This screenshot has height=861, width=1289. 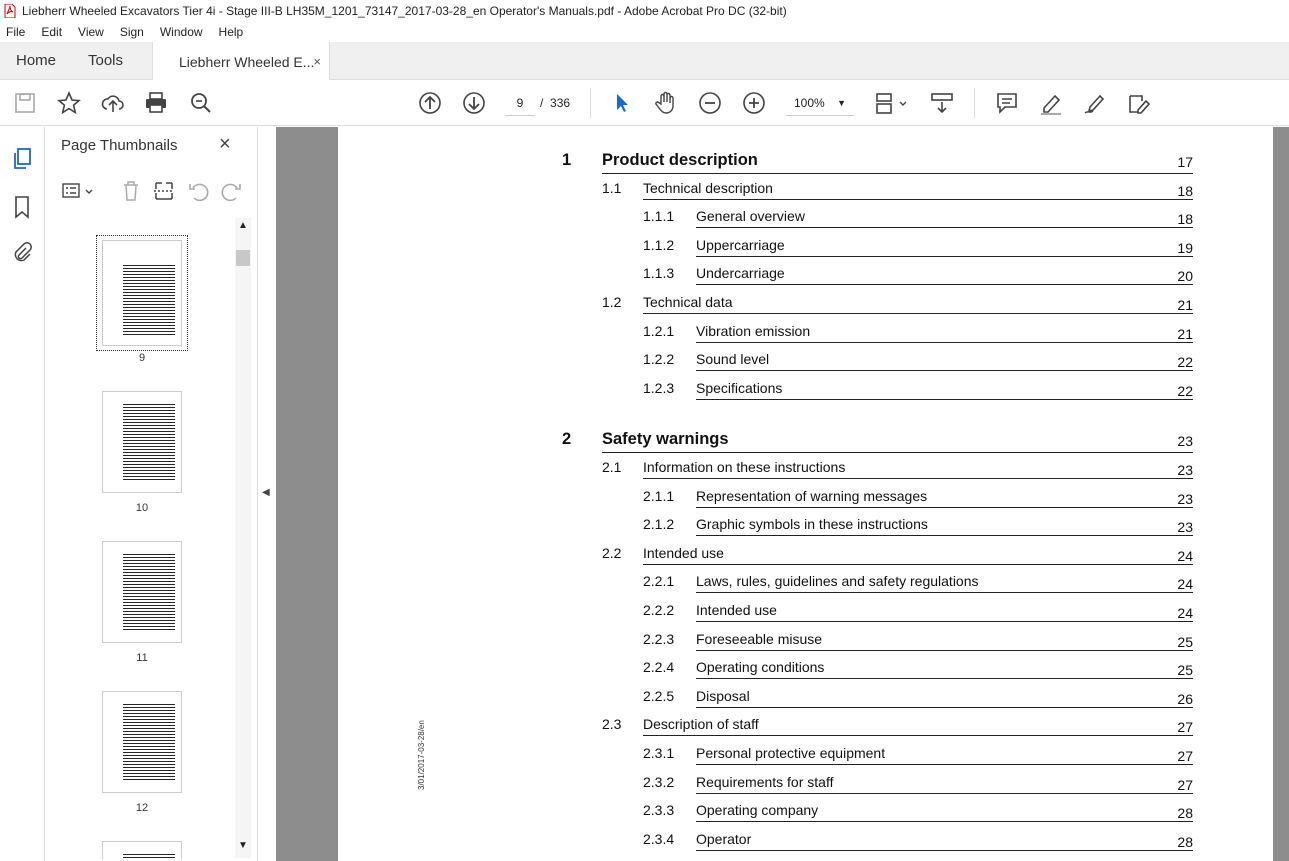 I want to click on toc-page-number: 26, so click(x=1185, y=698).